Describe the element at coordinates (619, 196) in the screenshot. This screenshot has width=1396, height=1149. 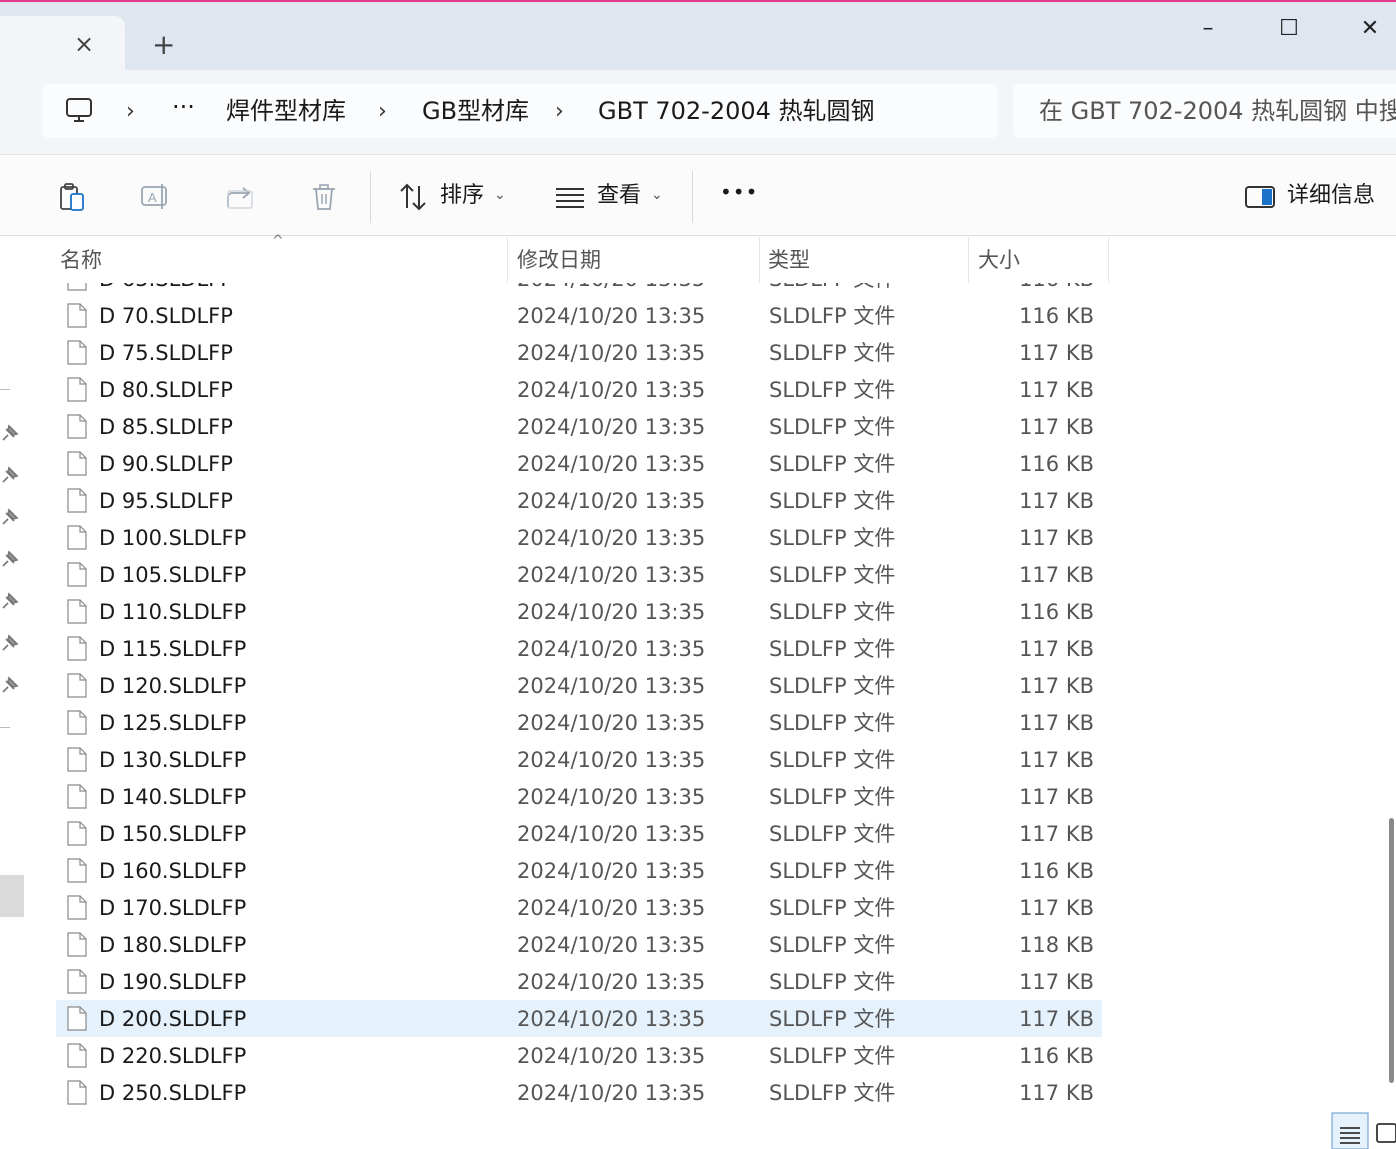
I see `view-button: 查看` at that location.